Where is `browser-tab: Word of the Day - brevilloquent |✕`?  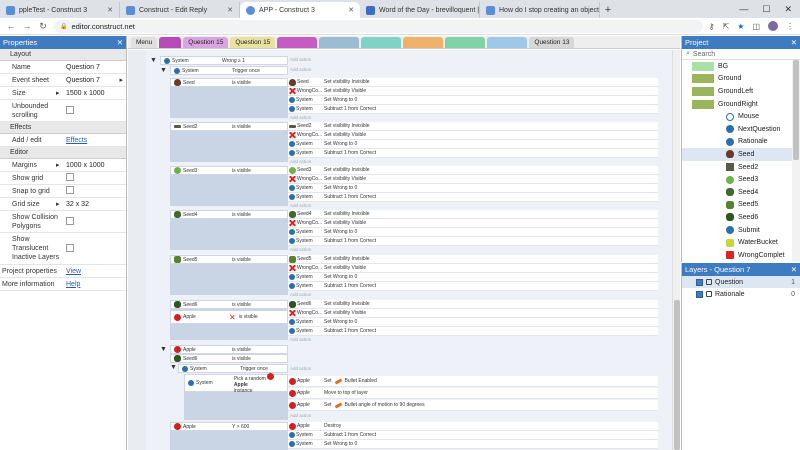
browser-tab: Word of the Day - brevilloquent |✕ is located at coordinates (420, 10).